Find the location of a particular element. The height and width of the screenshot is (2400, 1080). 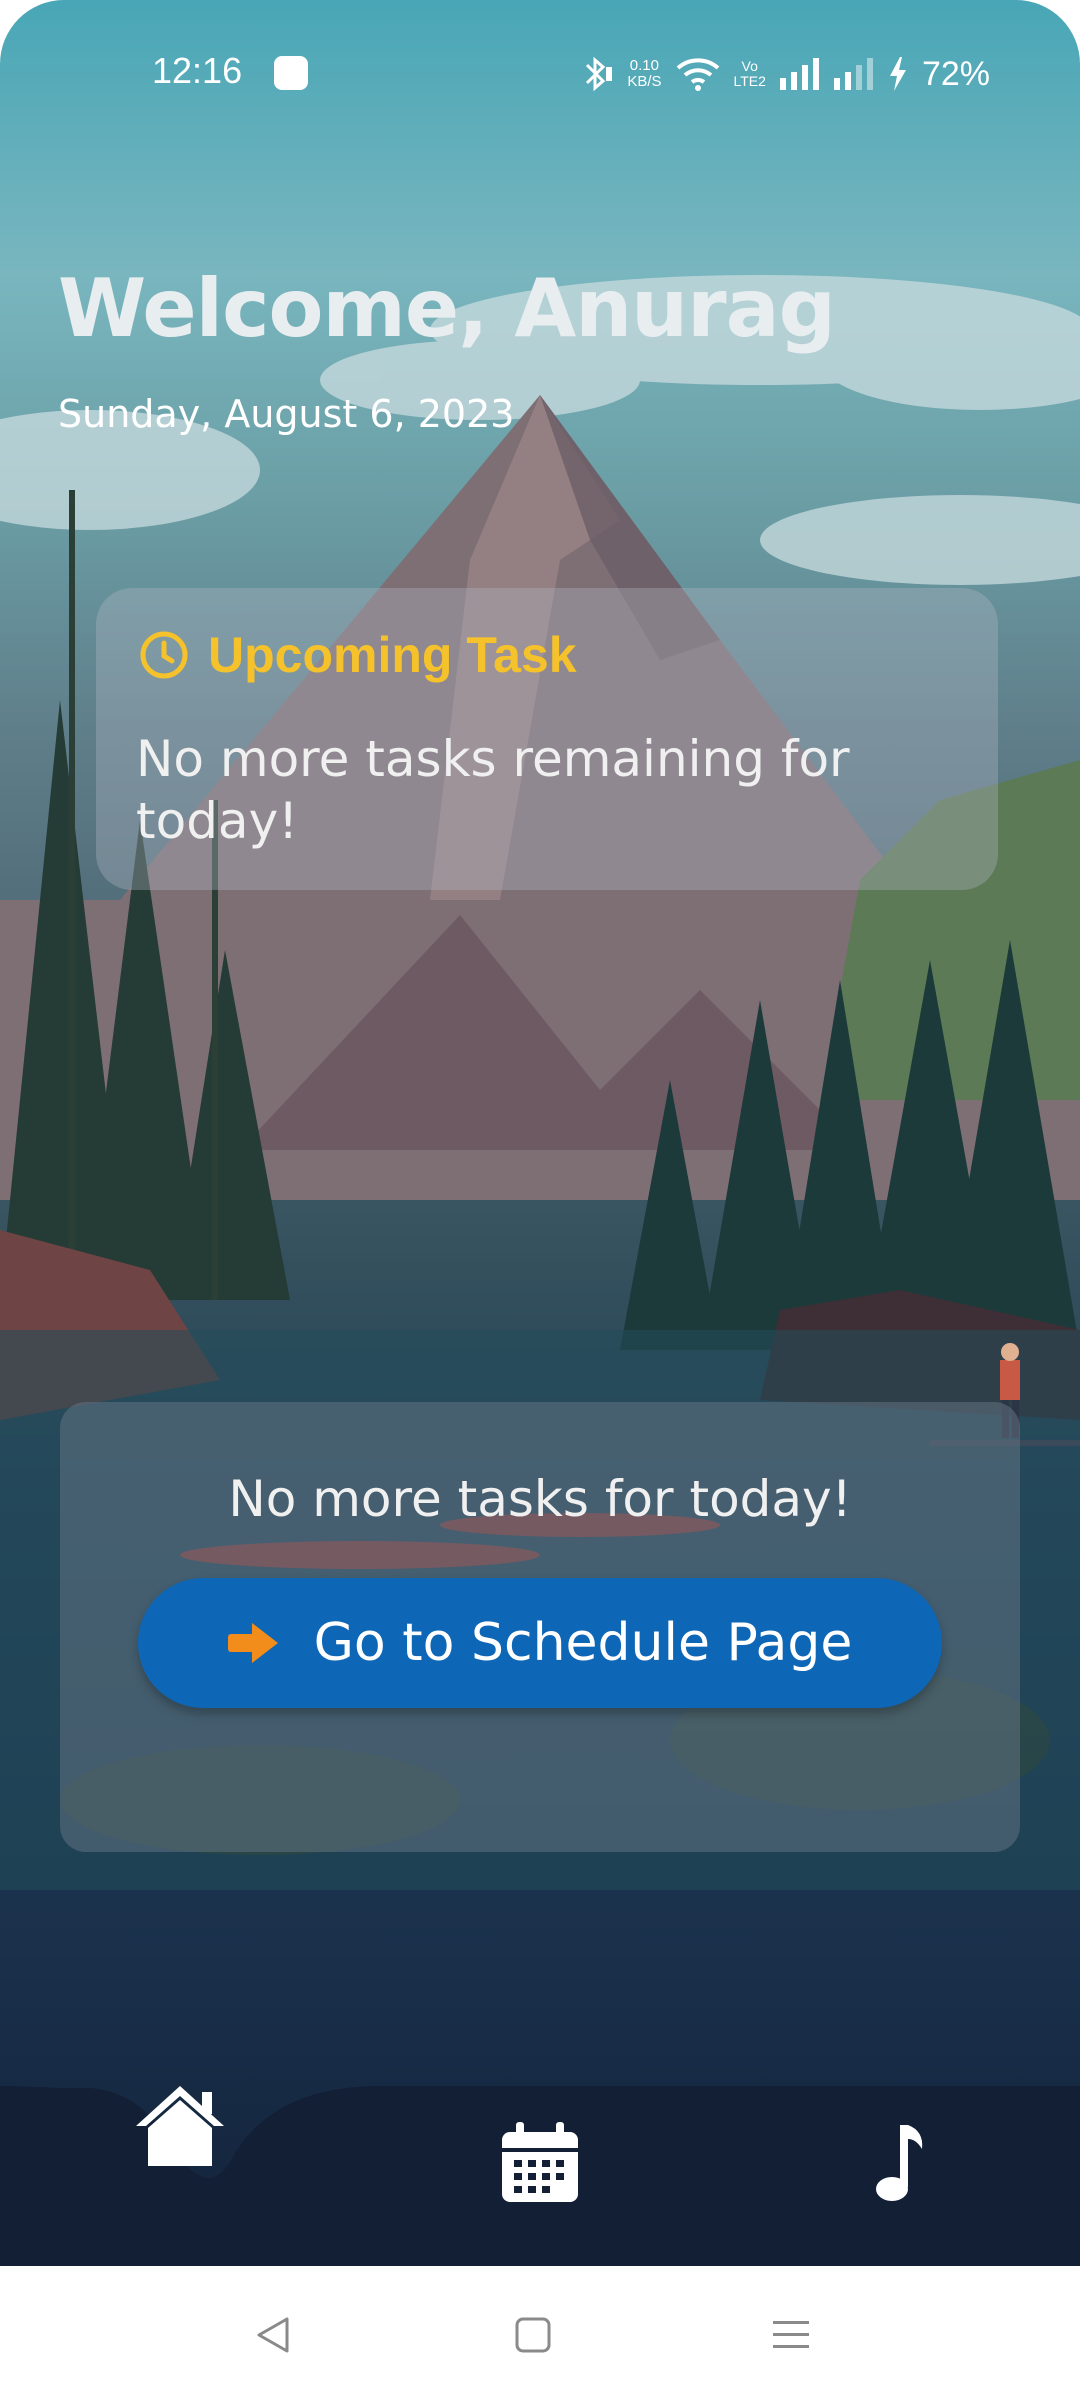

net-speed: 0.10 KB/S is located at coordinates (644, 74).